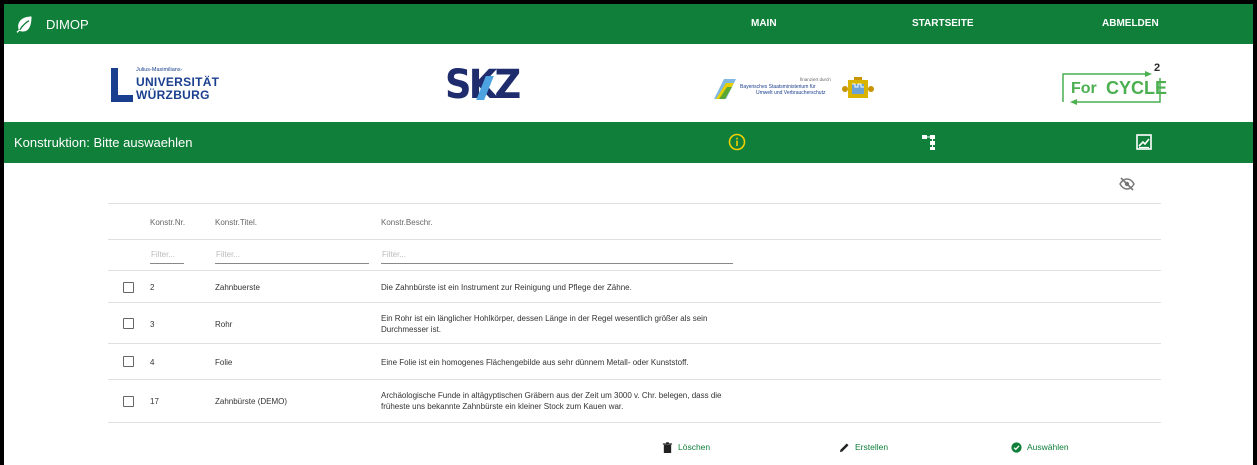 The width and height of the screenshot is (1257, 465). I want to click on delete-button: Löschen, so click(686, 447).